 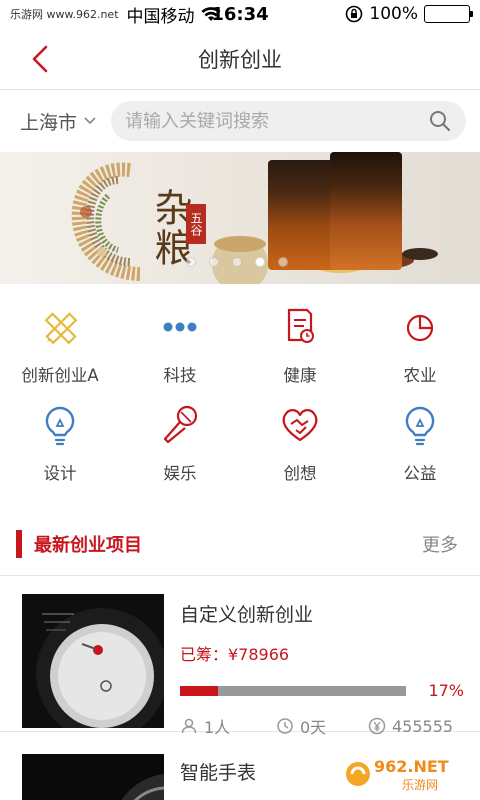 What do you see at coordinates (393, 14) in the screenshot?
I see `battery-percent: 100%` at bounding box center [393, 14].